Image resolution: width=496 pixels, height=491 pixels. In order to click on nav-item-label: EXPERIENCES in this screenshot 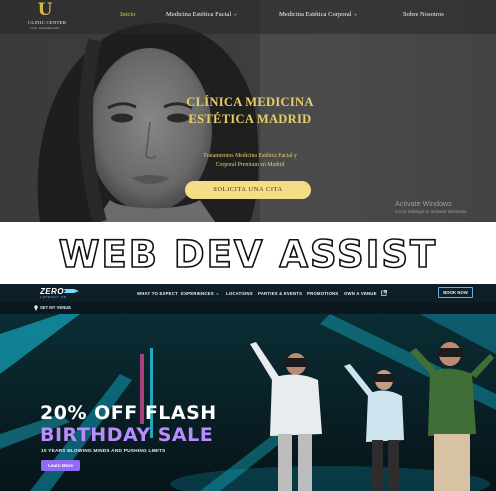, I will do `click(197, 293)`.